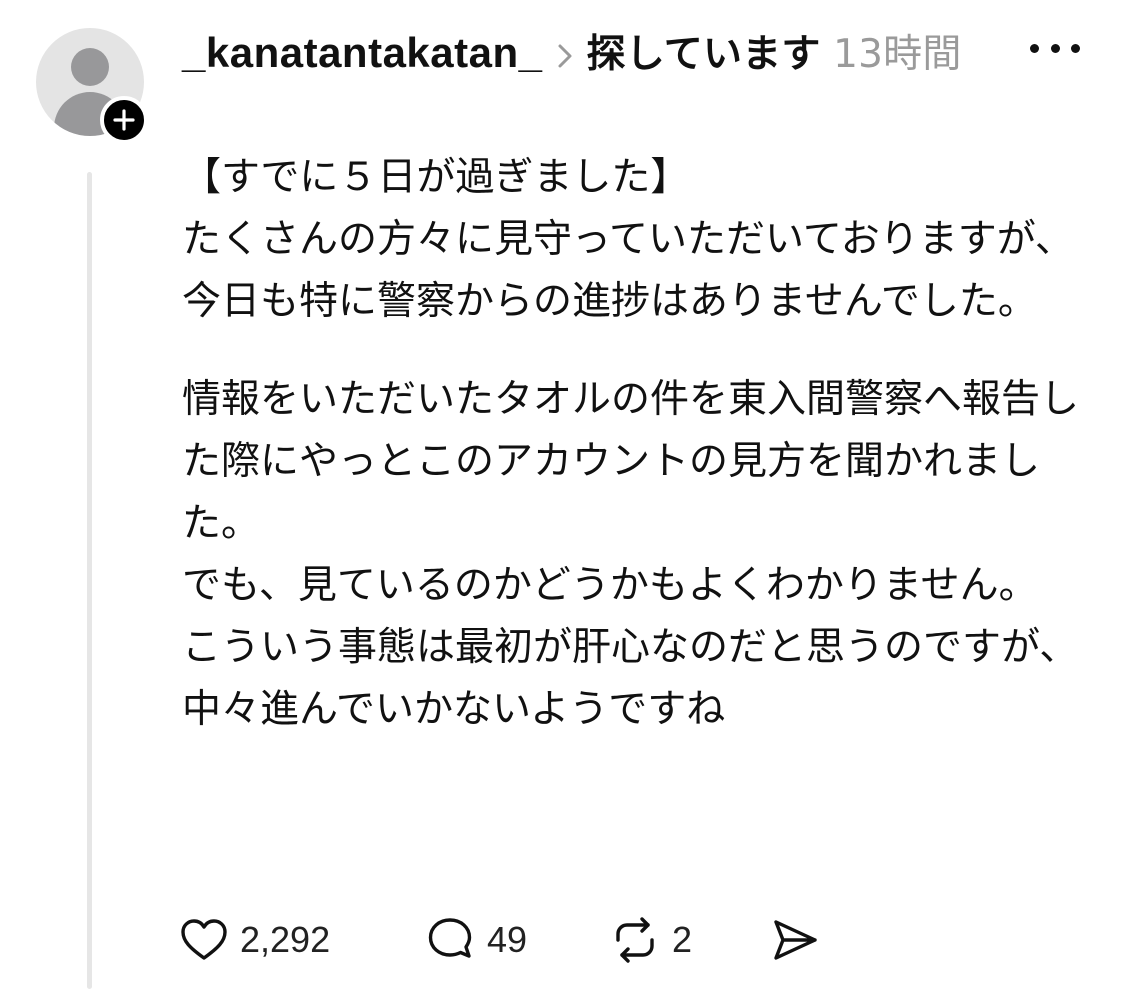  I want to click on action-bar: 2,292 49 2, so click(510, 940).